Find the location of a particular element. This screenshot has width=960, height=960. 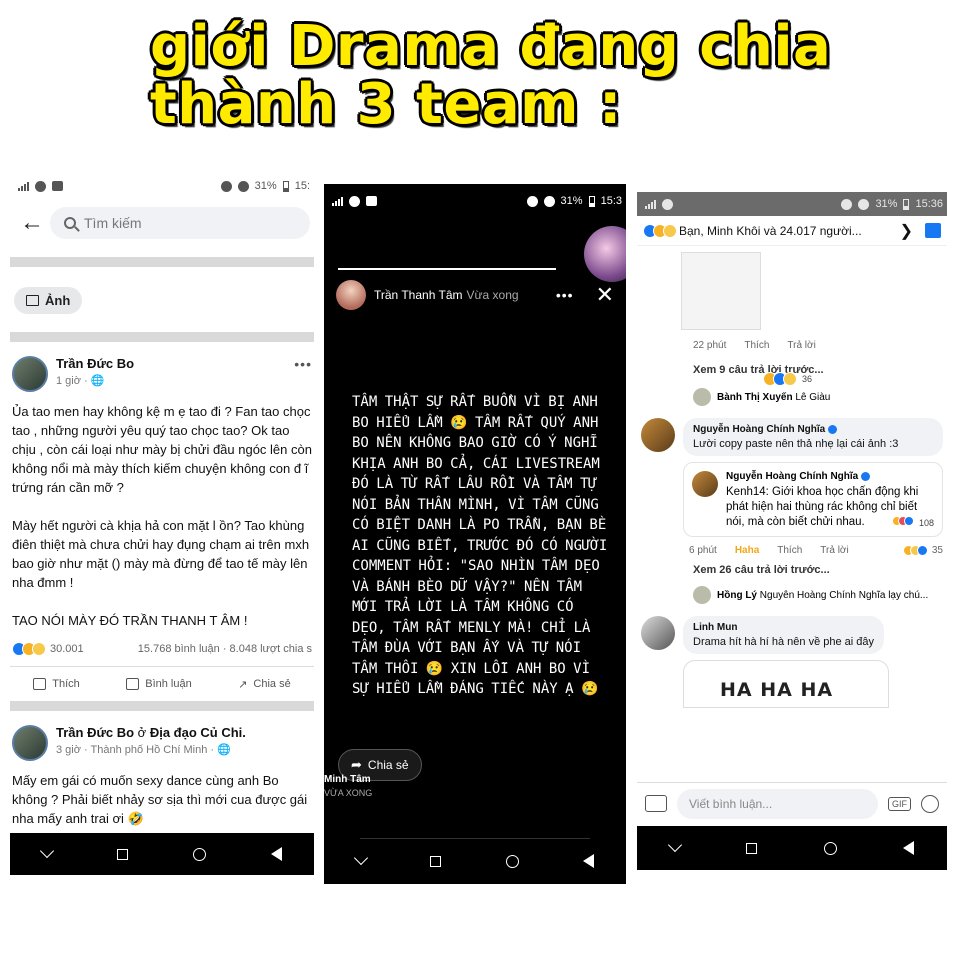

image-comment-reactions: 36 is located at coordinates (787, 379).